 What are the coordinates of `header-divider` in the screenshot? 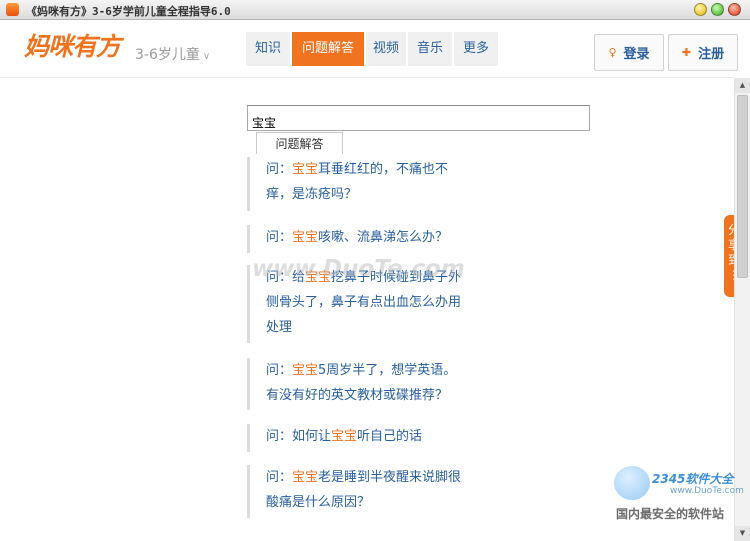 It's located at (367, 77).